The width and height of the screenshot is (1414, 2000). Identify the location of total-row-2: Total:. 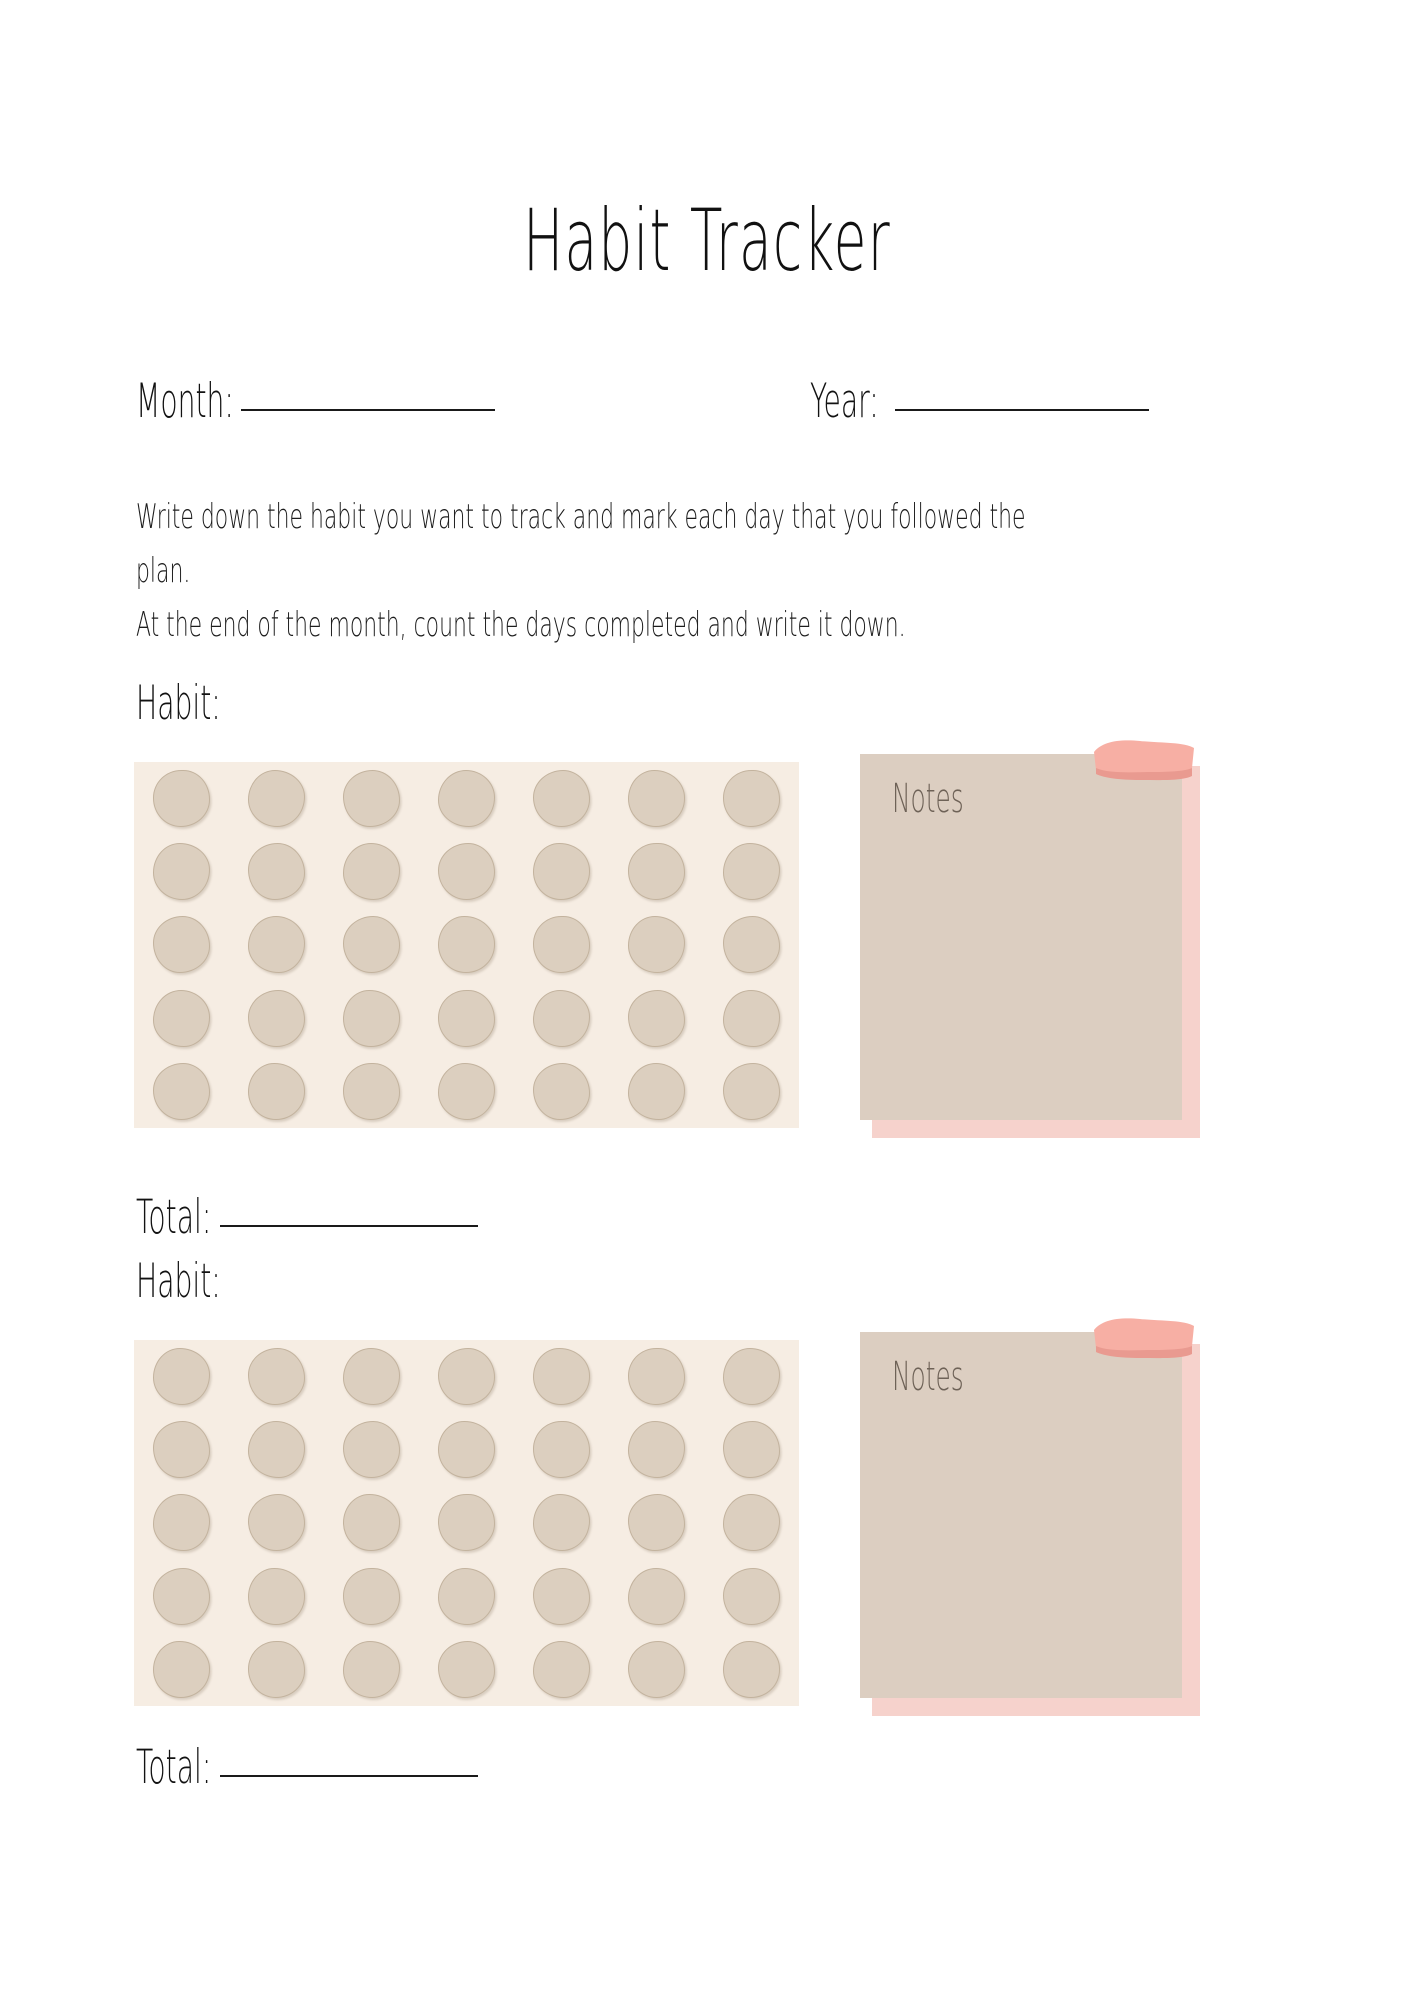
(307, 1767).